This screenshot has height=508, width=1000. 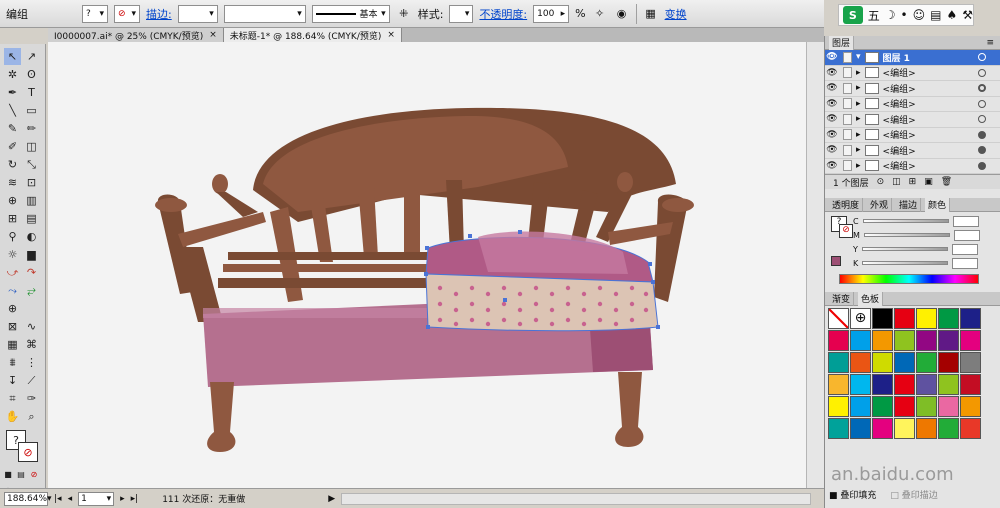 What do you see at coordinates (12, 218) in the screenshot?
I see `mesh-tool-icon: ⊞` at bounding box center [12, 218].